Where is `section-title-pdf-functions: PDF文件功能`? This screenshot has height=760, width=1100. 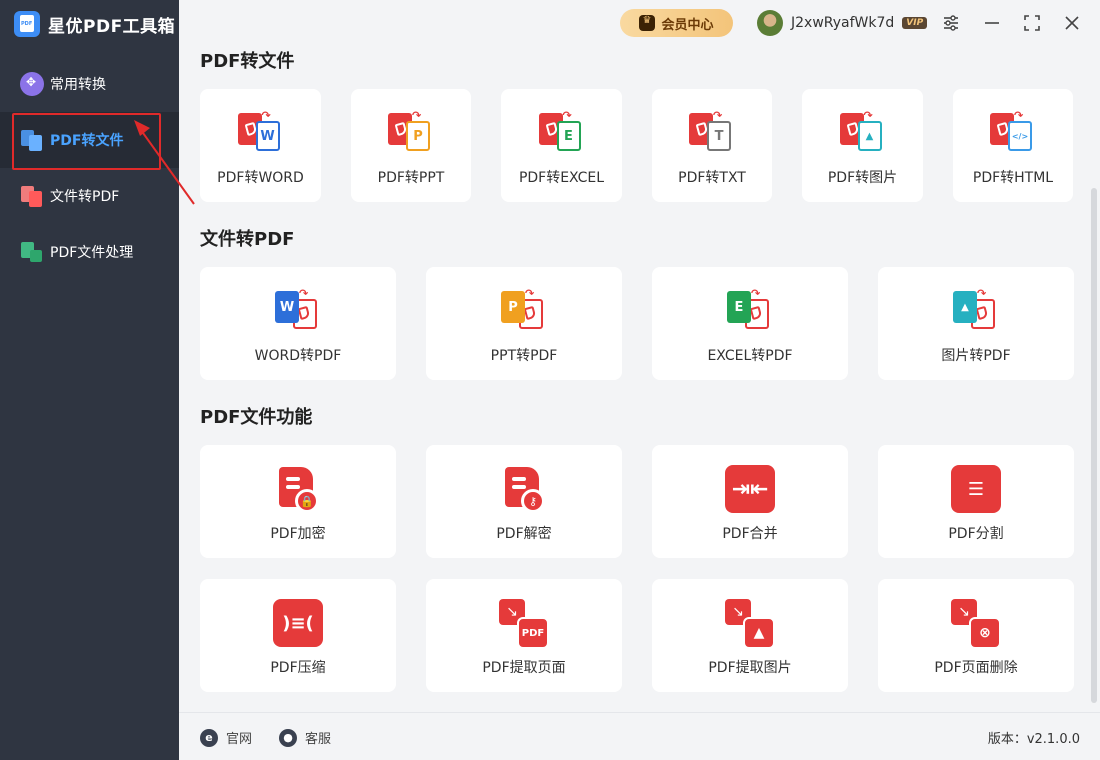
section-title-pdf-functions: PDF文件功能 is located at coordinates (256, 417).